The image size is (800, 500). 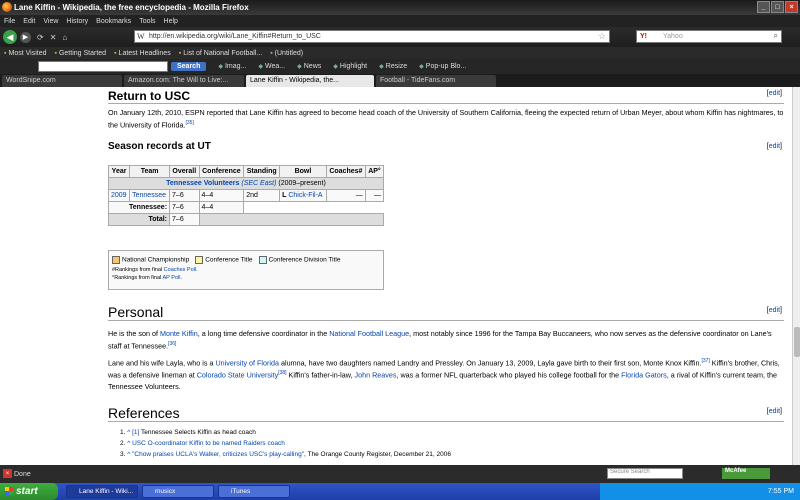 What do you see at coordinates (258, 183) in the screenshot?
I see `sec-east-link: (SEC East)` at bounding box center [258, 183].